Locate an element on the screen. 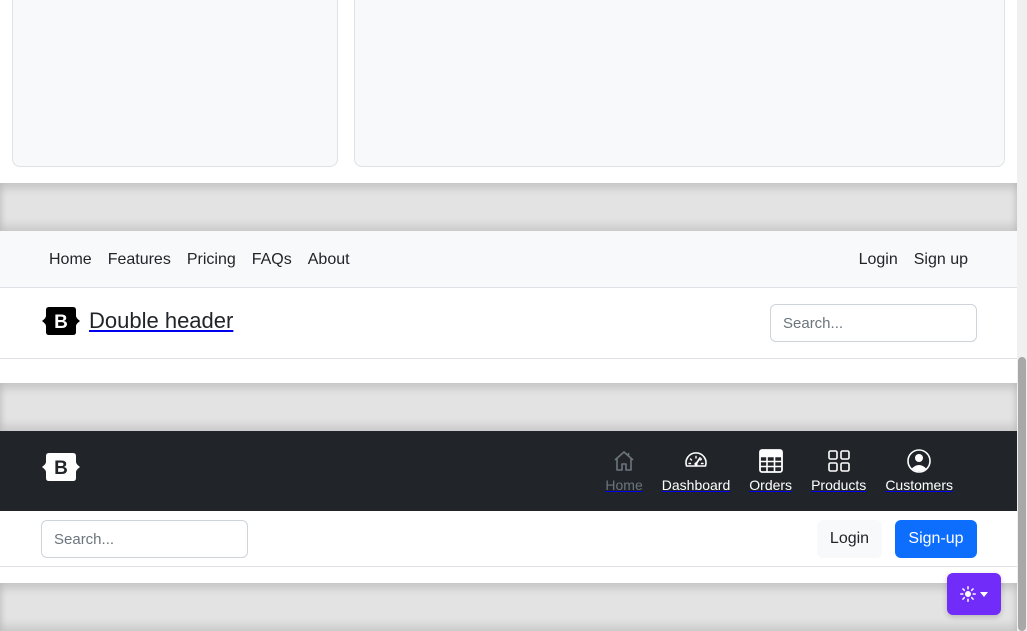  theme-toggle-button is located at coordinates (974, 594).